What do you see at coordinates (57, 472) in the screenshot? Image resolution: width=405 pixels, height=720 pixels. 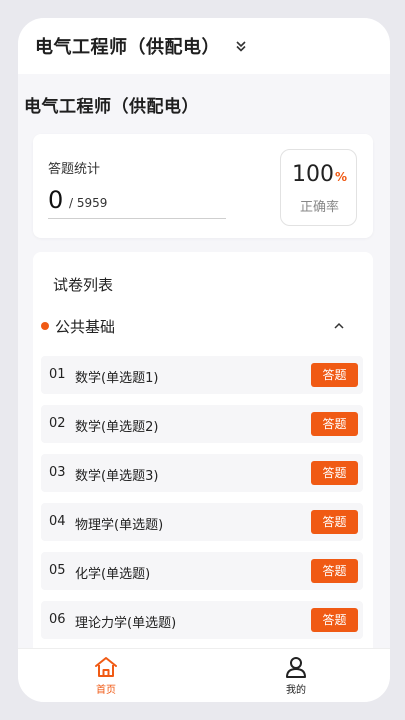 I see `paper-number: 03` at bounding box center [57, 472].